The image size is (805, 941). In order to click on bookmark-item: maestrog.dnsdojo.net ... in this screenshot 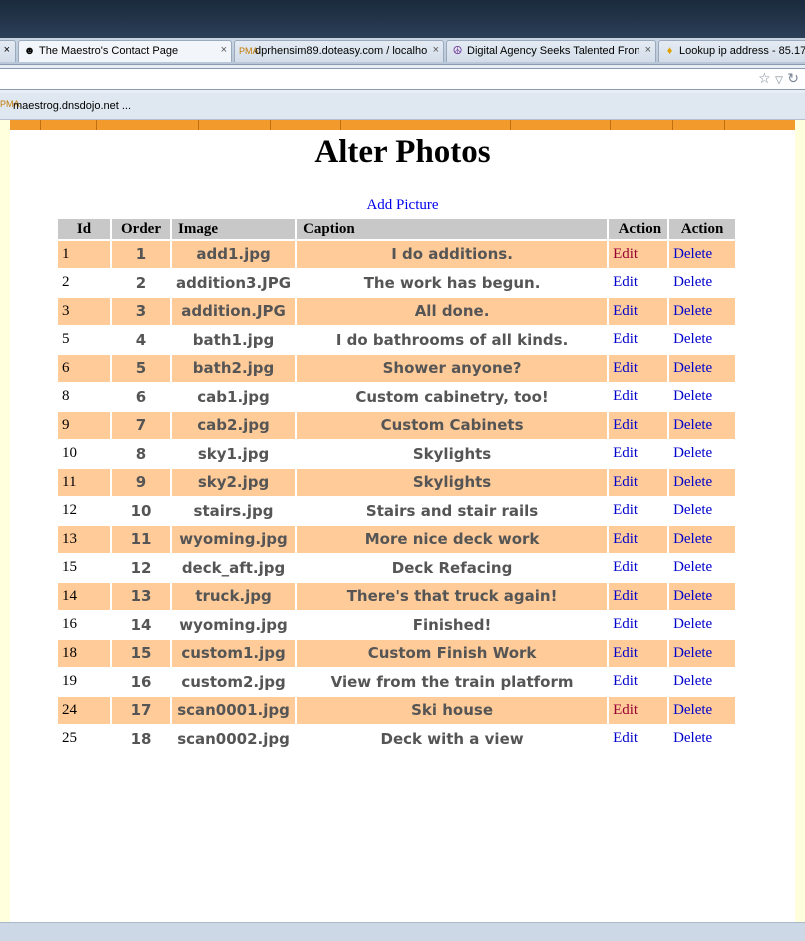, I will do `click(72, 106)`.